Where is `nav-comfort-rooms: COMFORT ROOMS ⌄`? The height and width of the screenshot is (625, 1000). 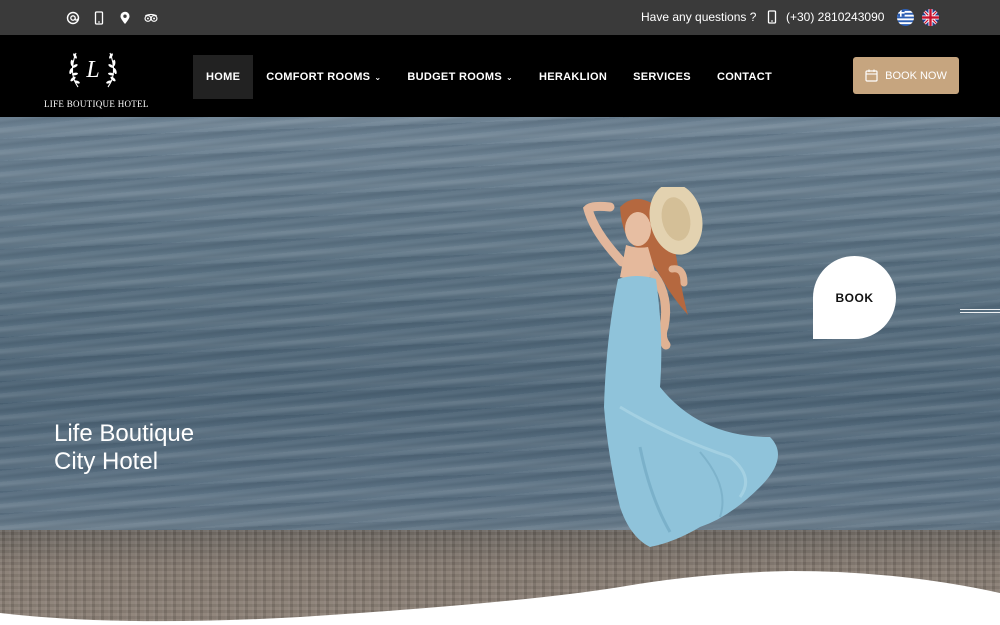 nav-comfort-rooms: COMFORT ROOMS ⌄ is located at coordinates (323, 77).